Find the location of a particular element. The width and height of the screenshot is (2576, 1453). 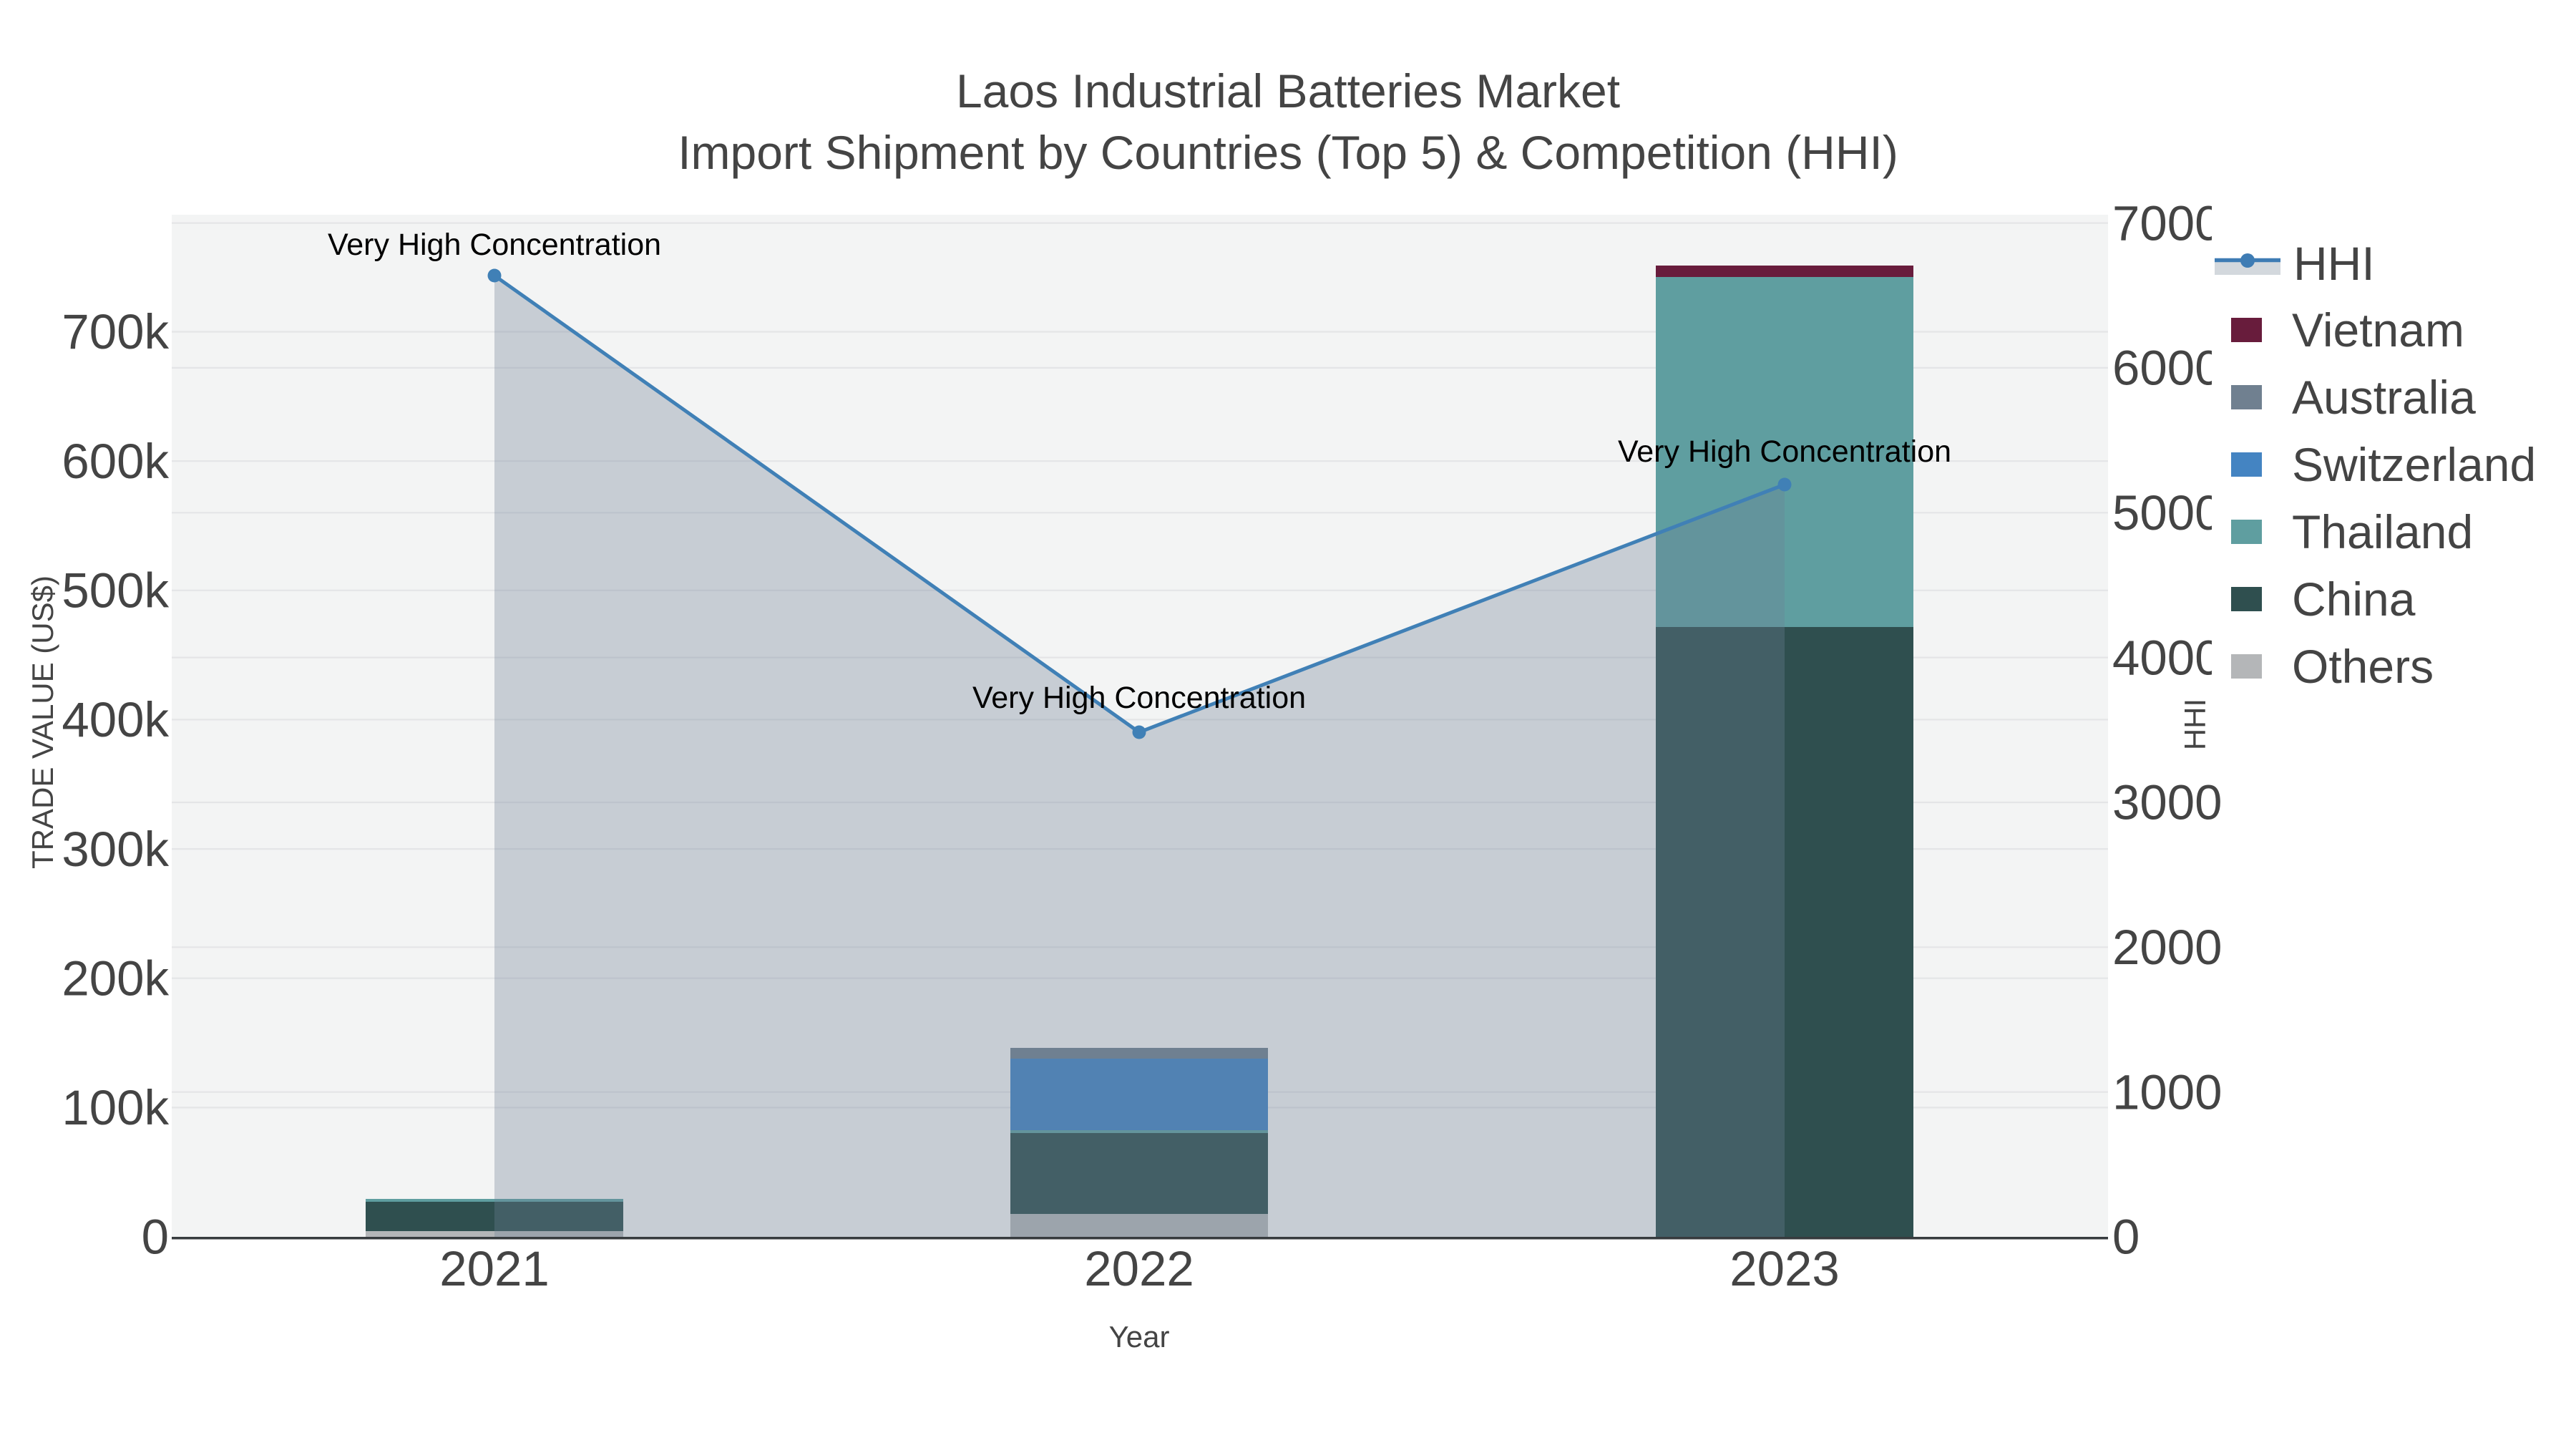

svg-text: 5000 is located at coordinates (2167, 512).